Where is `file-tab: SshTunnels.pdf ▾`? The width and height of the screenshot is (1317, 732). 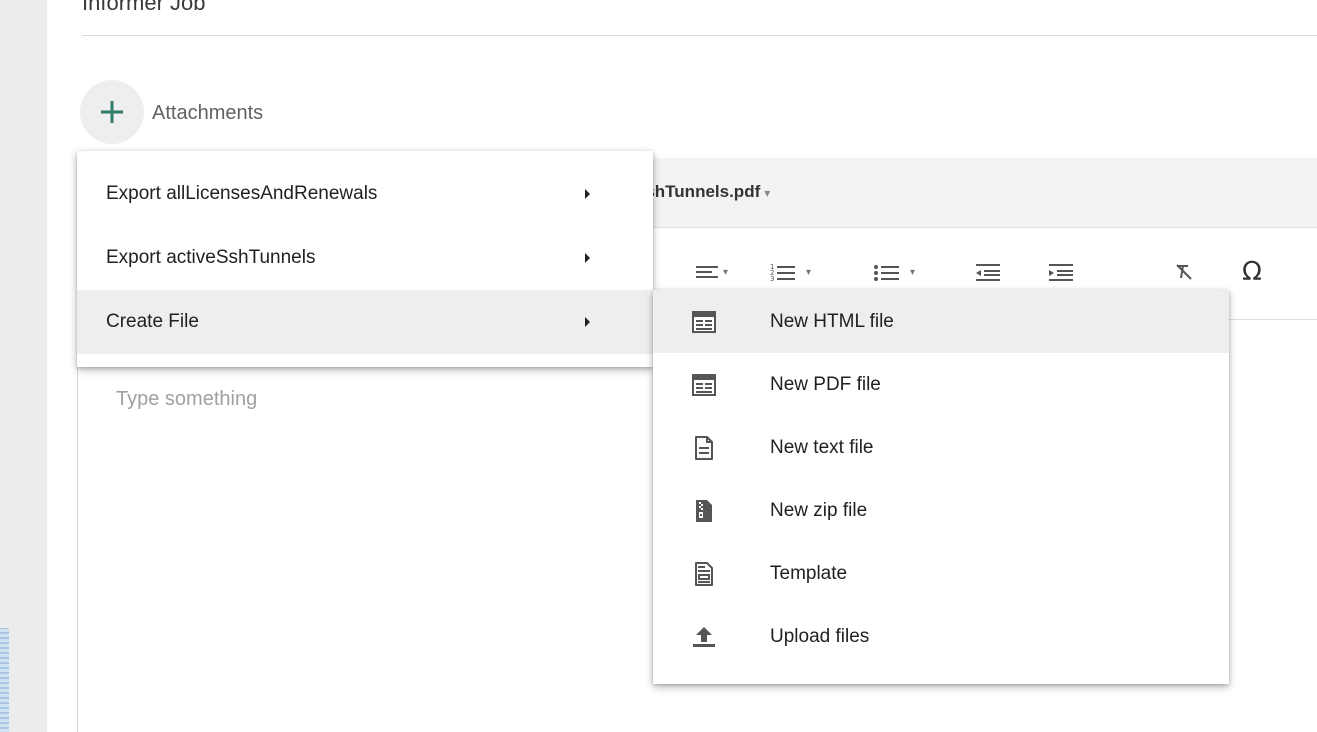 file-tab: SshTunnels.pdf ▾ is located at coordinates (702, 192).